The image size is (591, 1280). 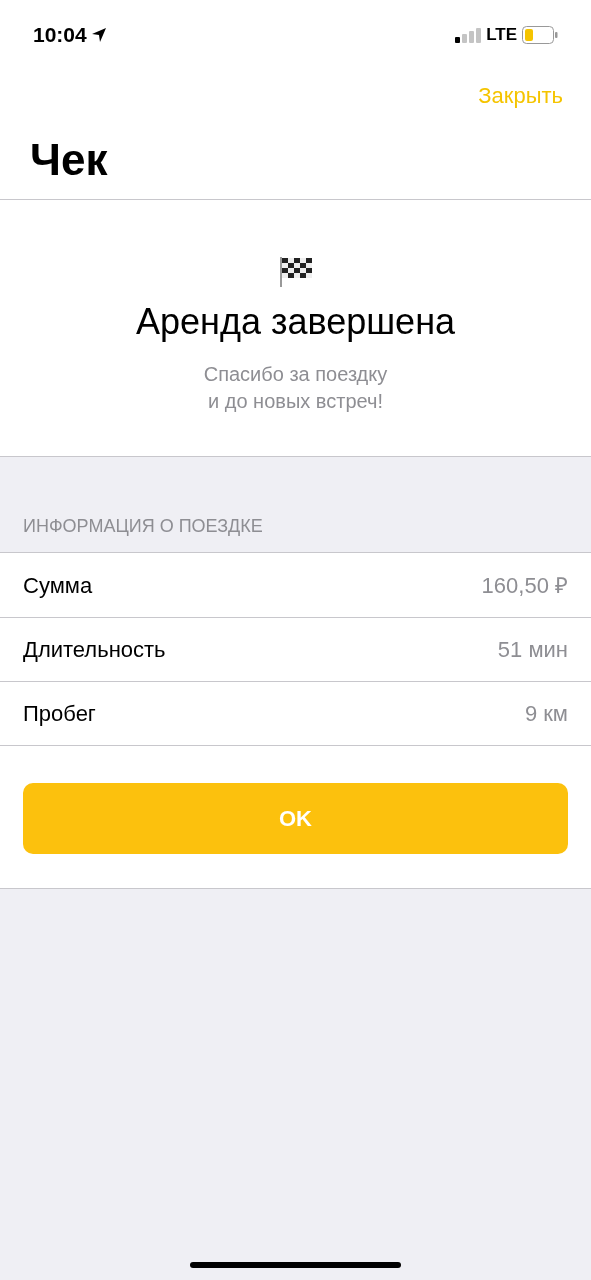 I want to click on close-button: Закрыть, so click(x=520, y=95).